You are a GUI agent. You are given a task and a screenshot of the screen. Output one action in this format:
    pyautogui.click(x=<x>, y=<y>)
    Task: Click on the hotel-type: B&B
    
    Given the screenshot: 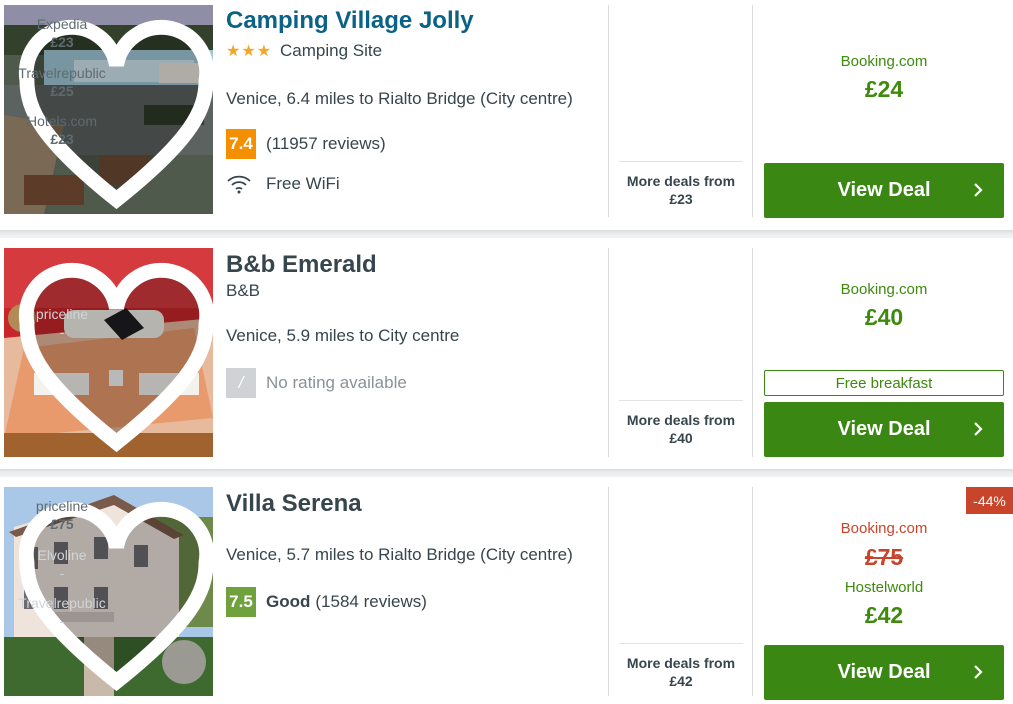 What is the action you would take?
    pyautogui.click(x=243, y=290)
    